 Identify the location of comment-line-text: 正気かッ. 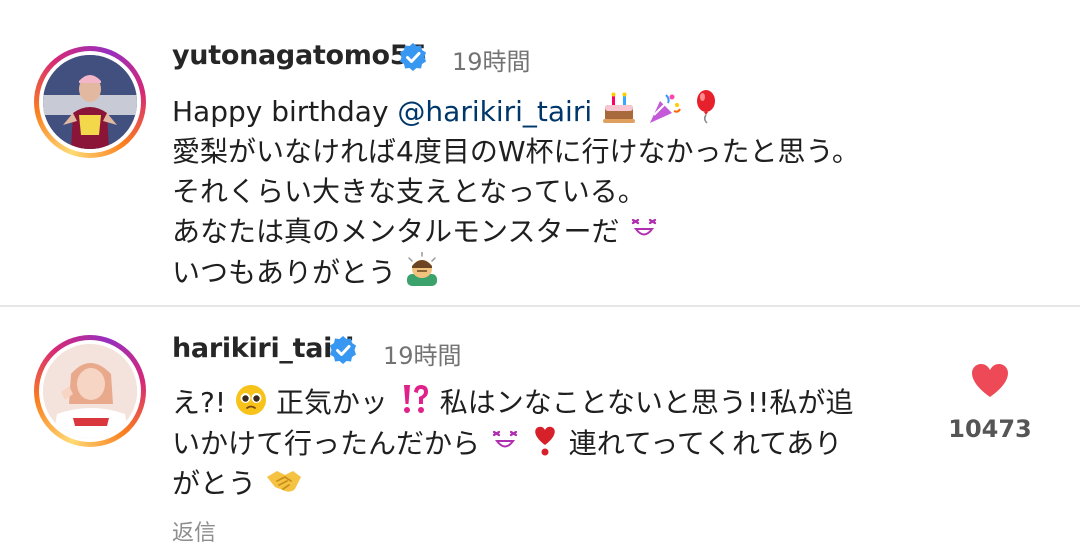
(331, 402).